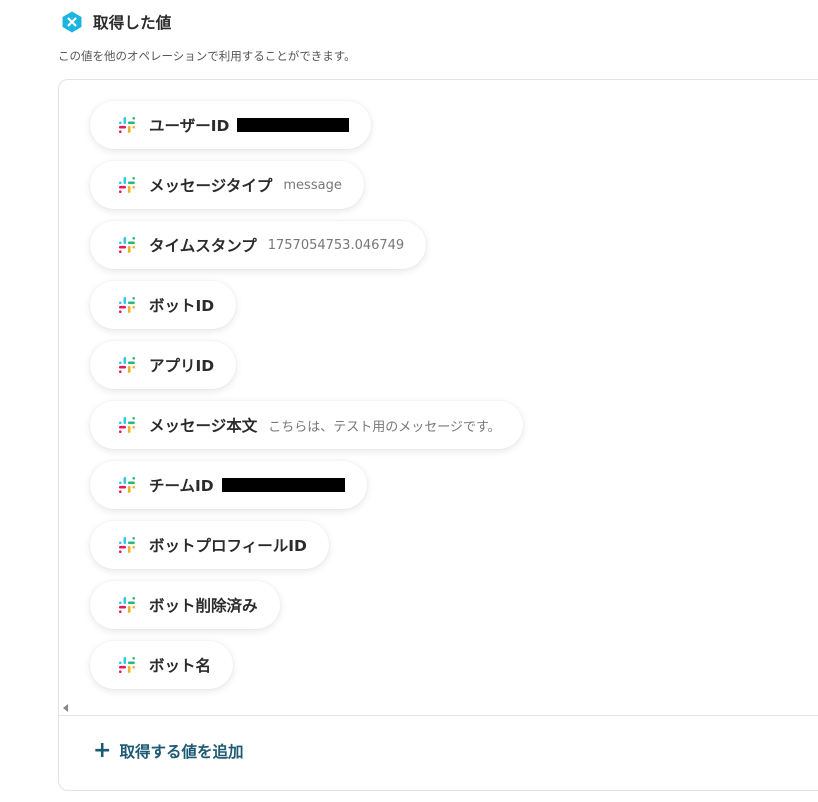 The image size is (818, 802). What do you see at coordinates (211, 186) in the screenshot?
I see `chip-label: メッセージタイプ` at bounding box center [211, 186].